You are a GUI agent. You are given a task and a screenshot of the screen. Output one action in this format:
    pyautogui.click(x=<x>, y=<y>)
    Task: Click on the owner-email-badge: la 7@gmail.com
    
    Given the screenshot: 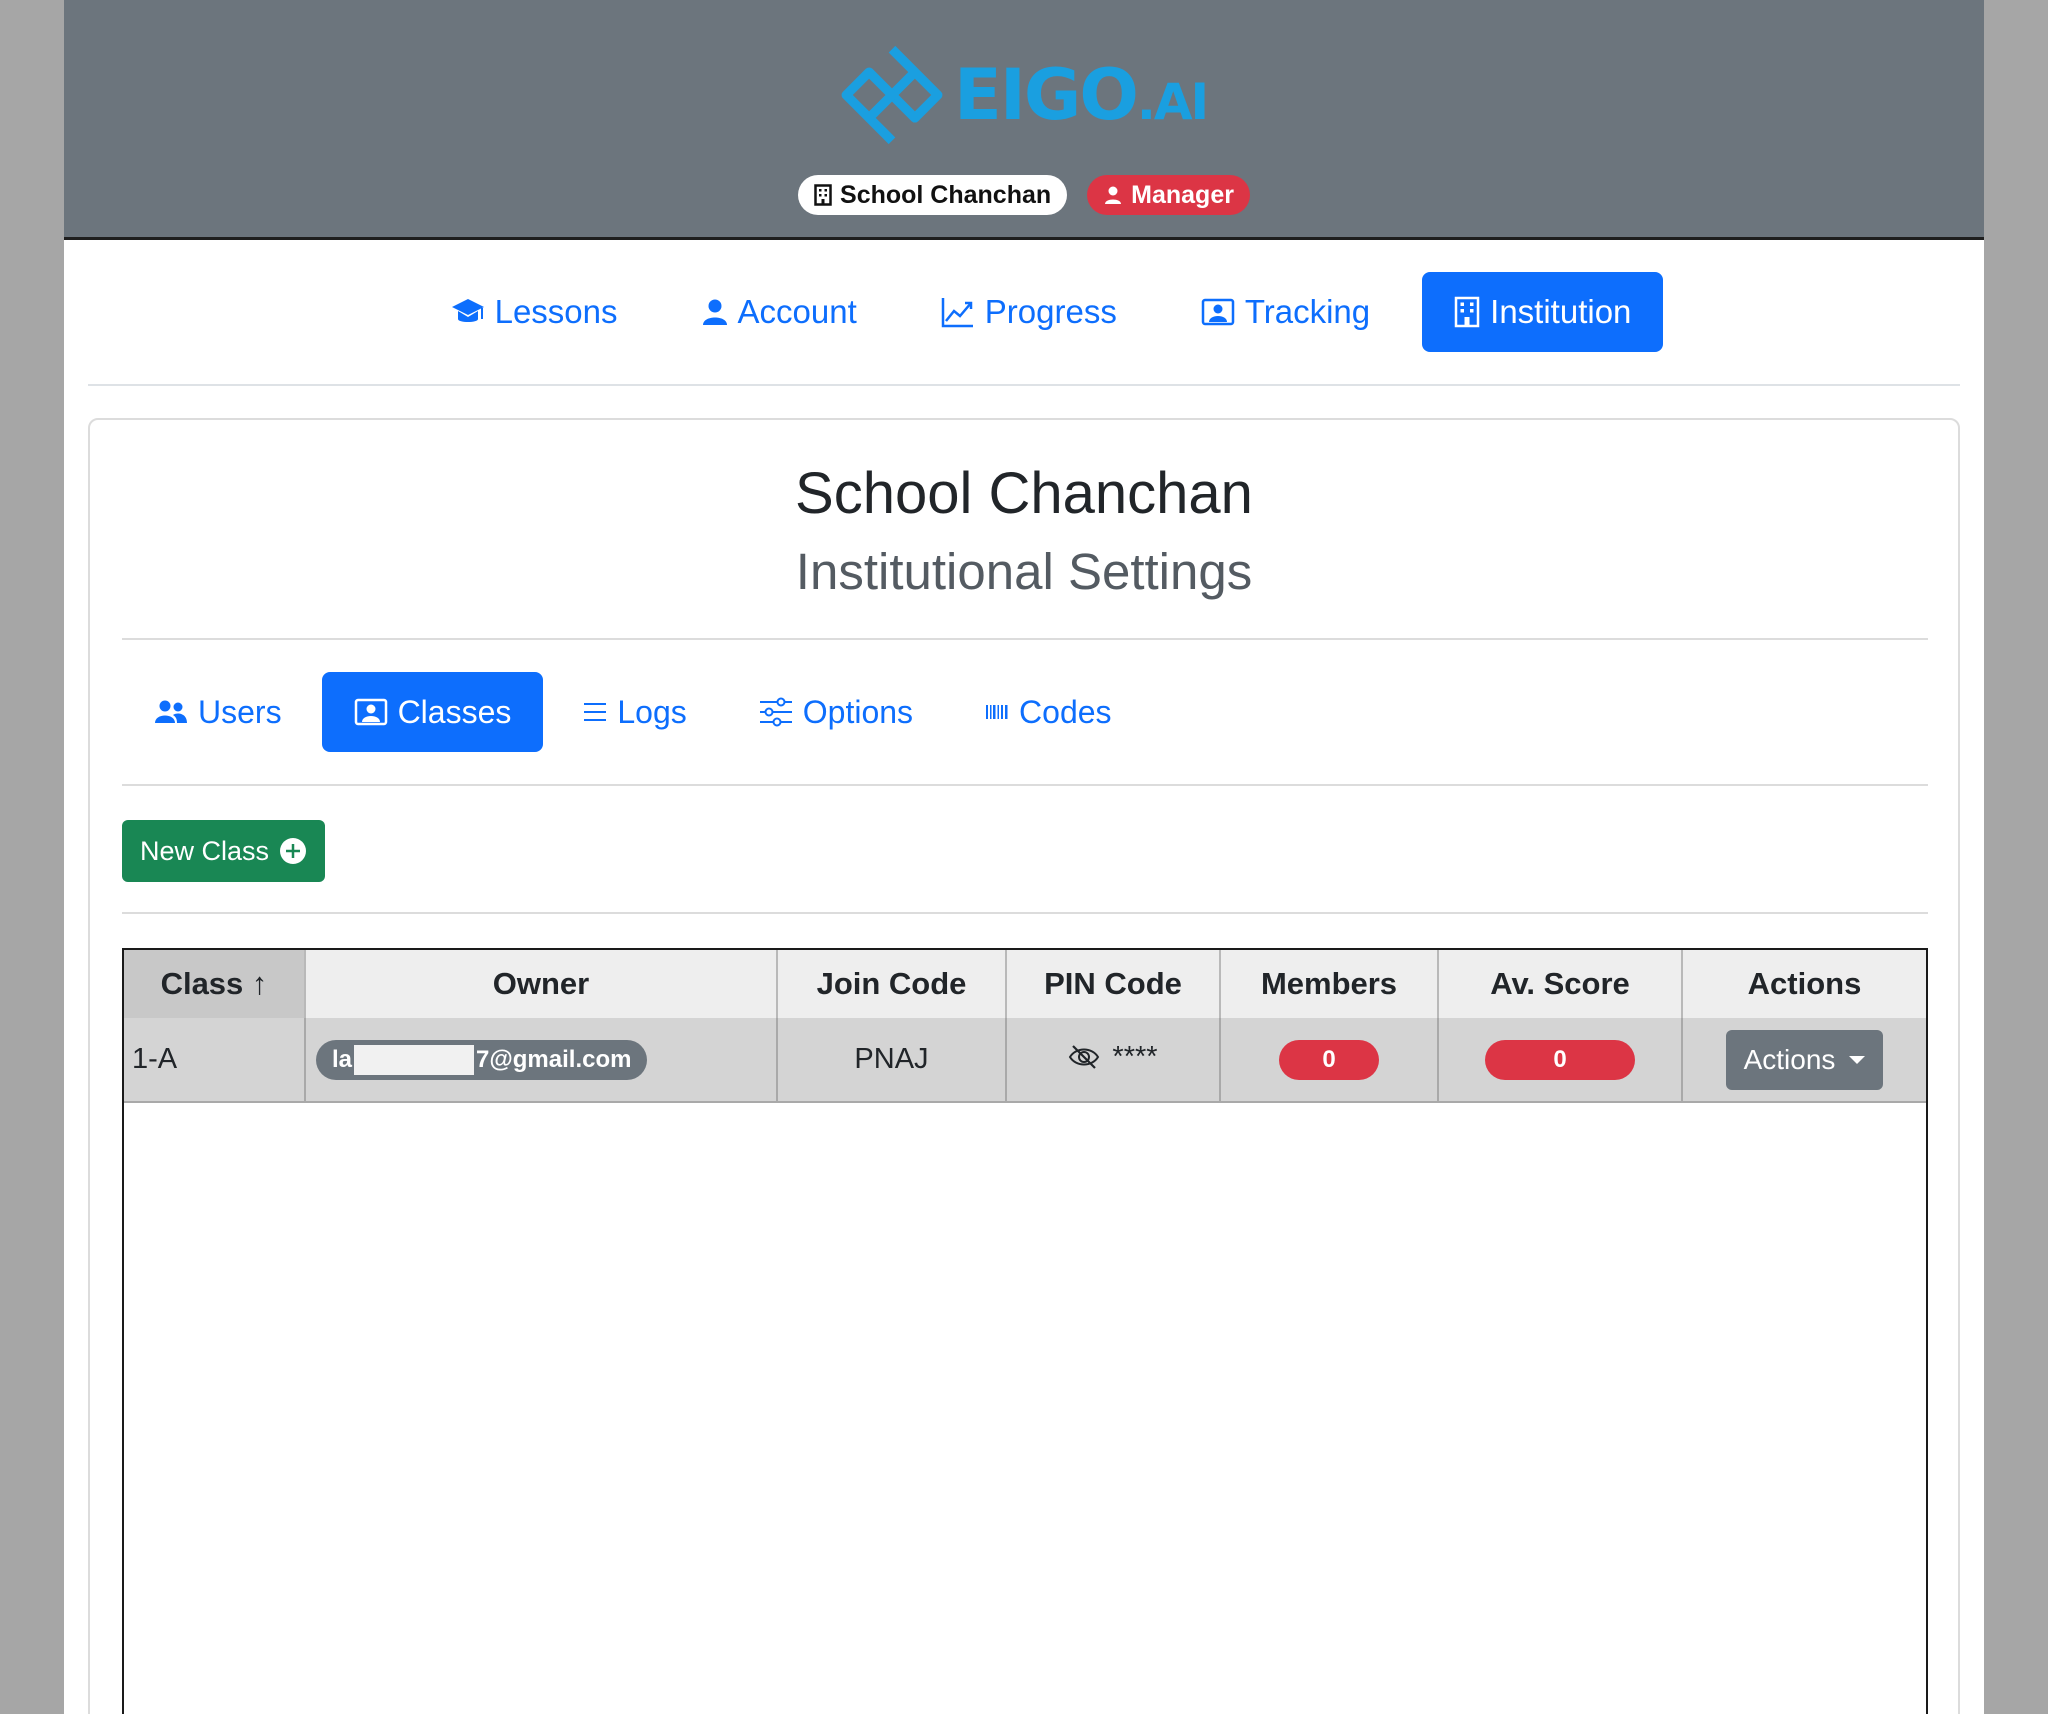 What is the action you would take?
    pyautogui.click(x=482, y=1059)
    